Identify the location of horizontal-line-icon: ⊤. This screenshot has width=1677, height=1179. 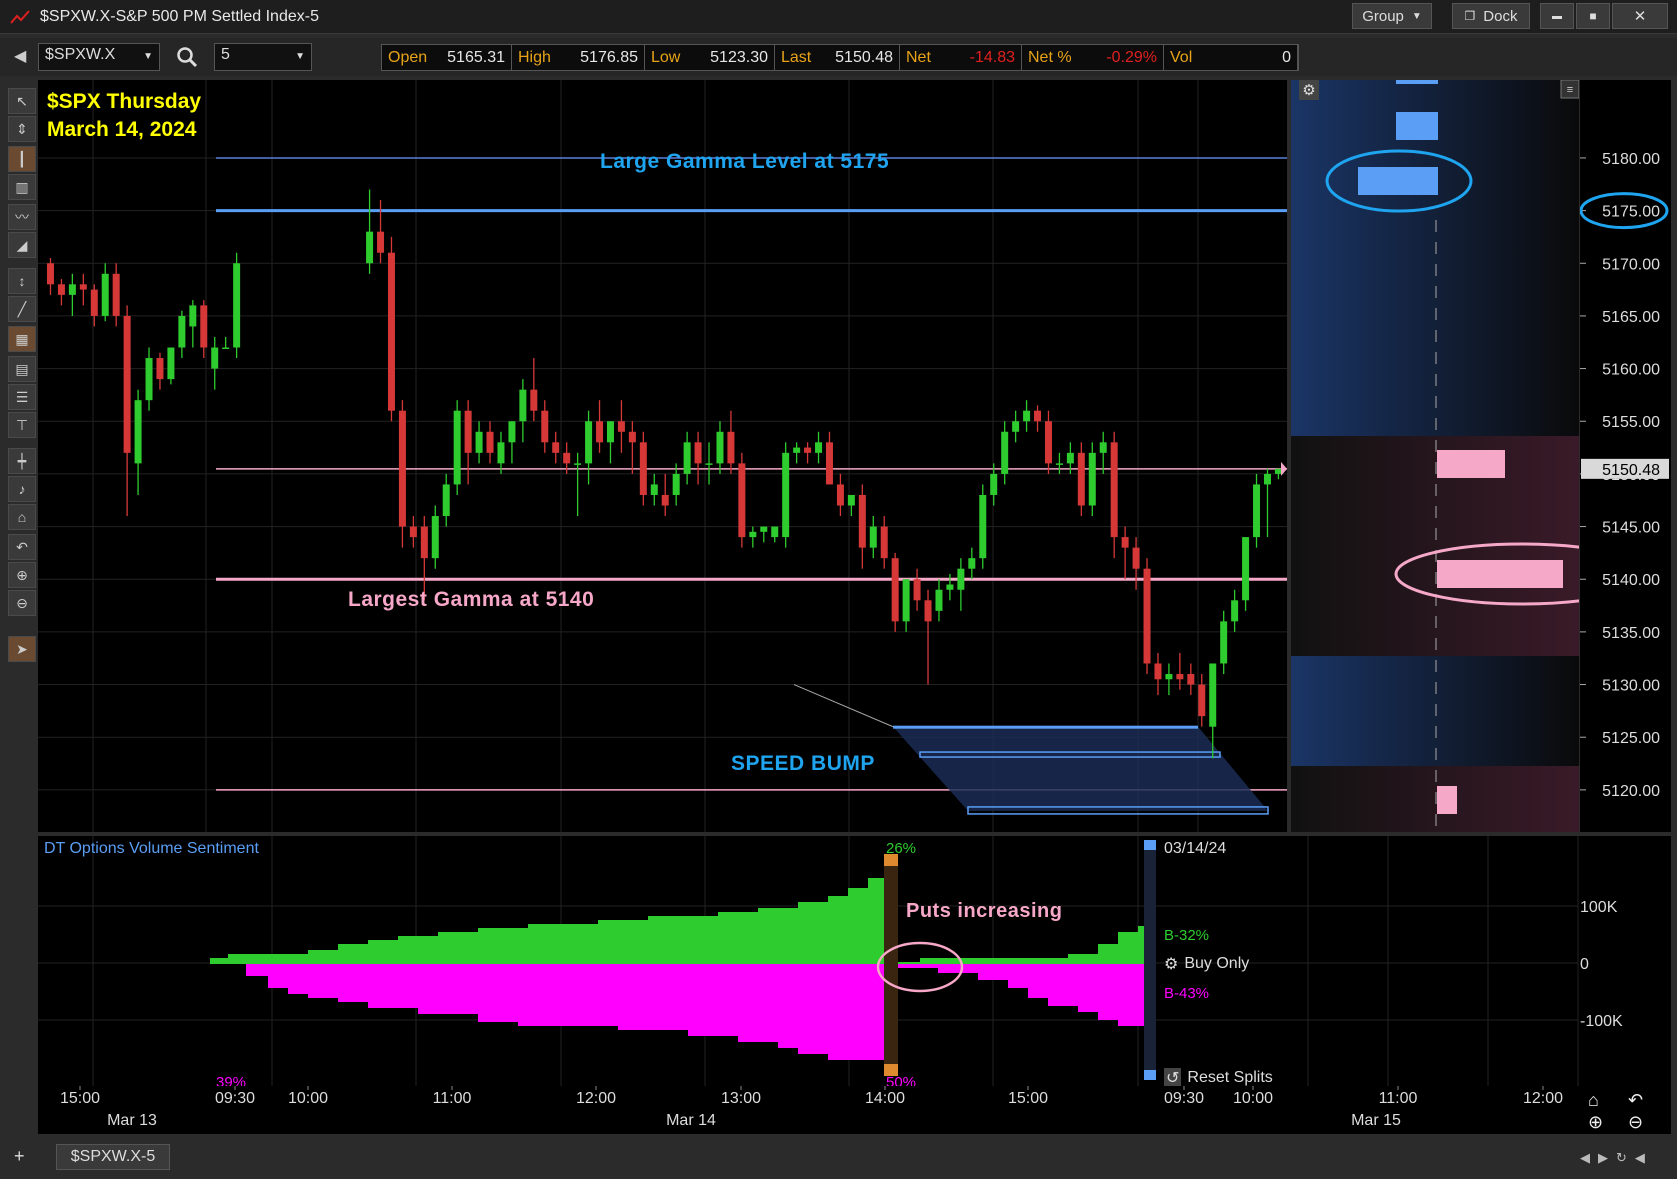
(22, 425).